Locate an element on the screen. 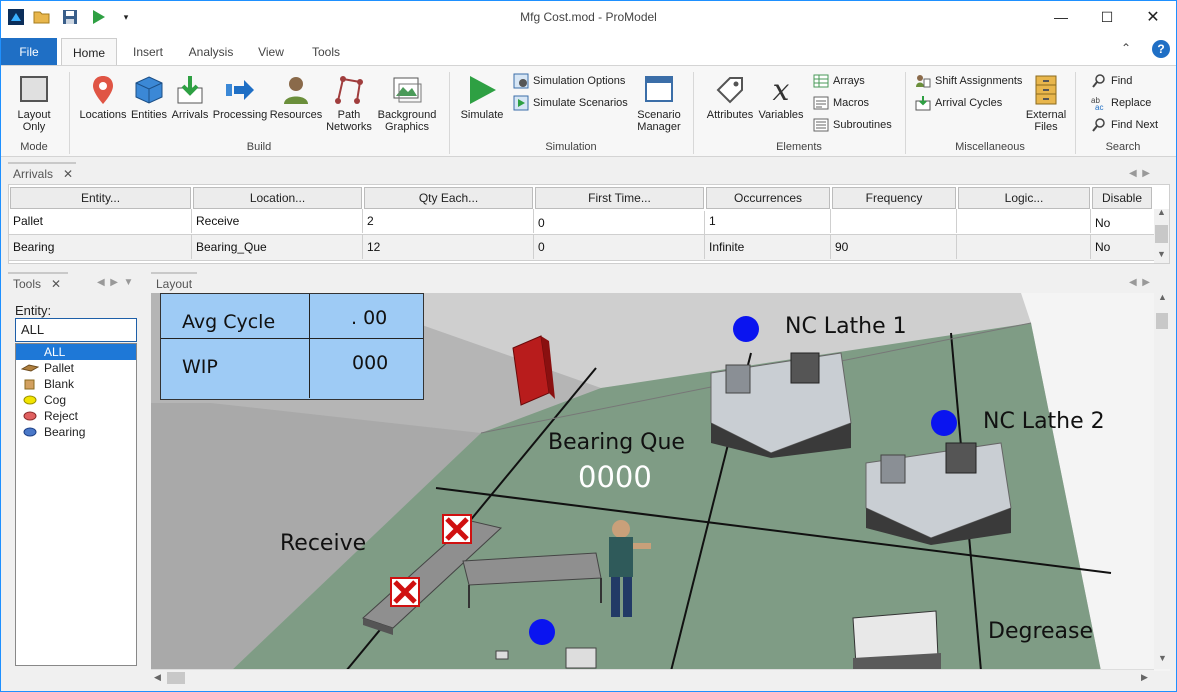  macros-button: Macros is located at coordinates (841, 103).